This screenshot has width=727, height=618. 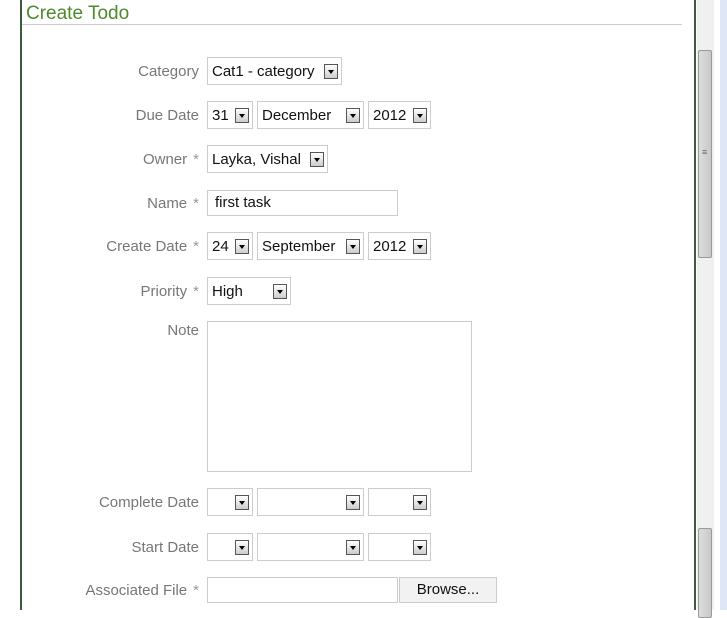 I want to click on title-divider, so click(x=352, y=24).